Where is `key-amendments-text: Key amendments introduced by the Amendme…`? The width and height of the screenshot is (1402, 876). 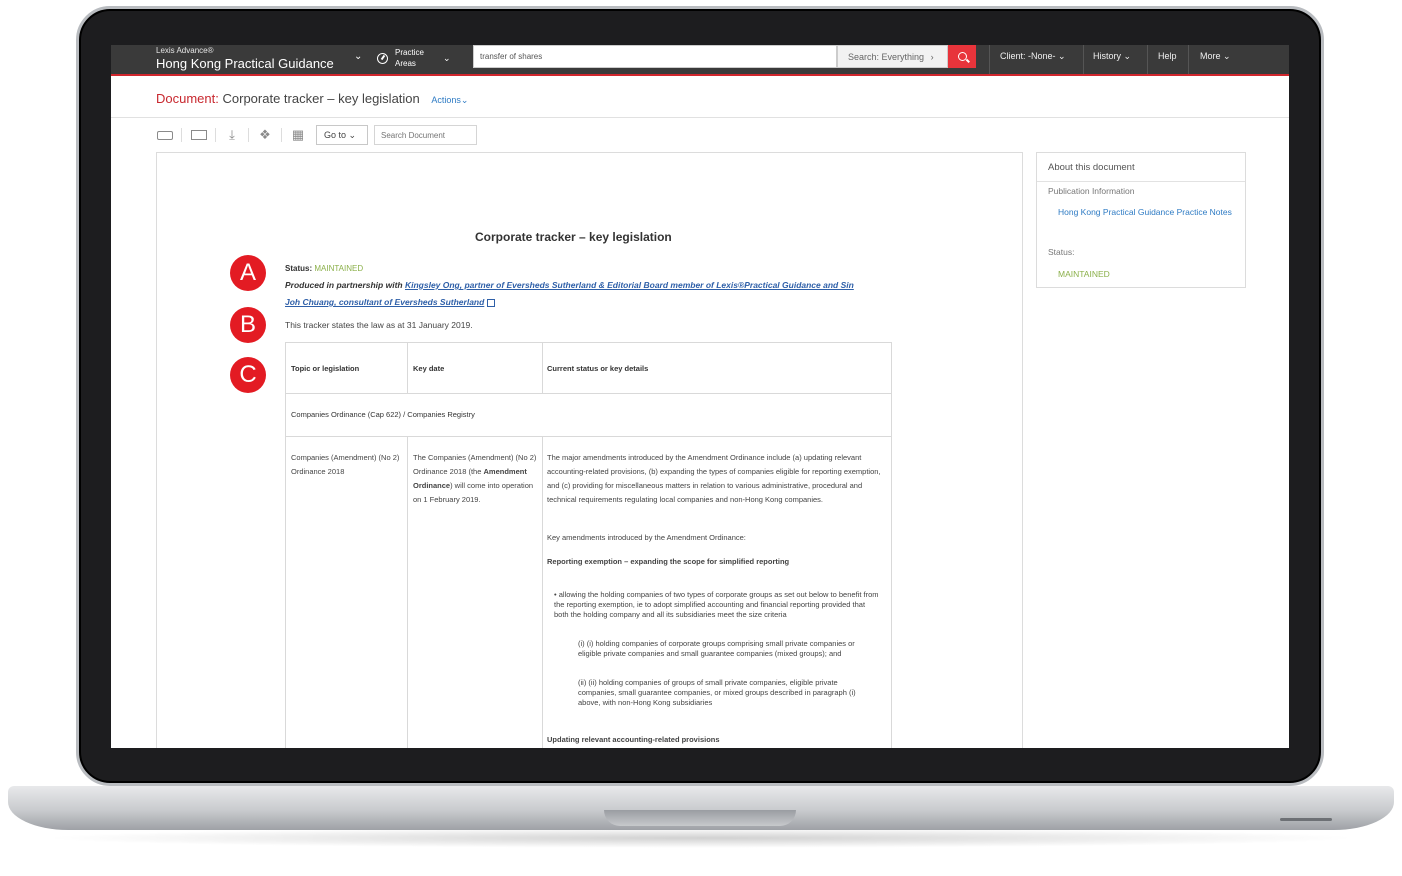 key-amendments-text: Key amendments introduced by the Amendme… is located at coordinates (646, 537).